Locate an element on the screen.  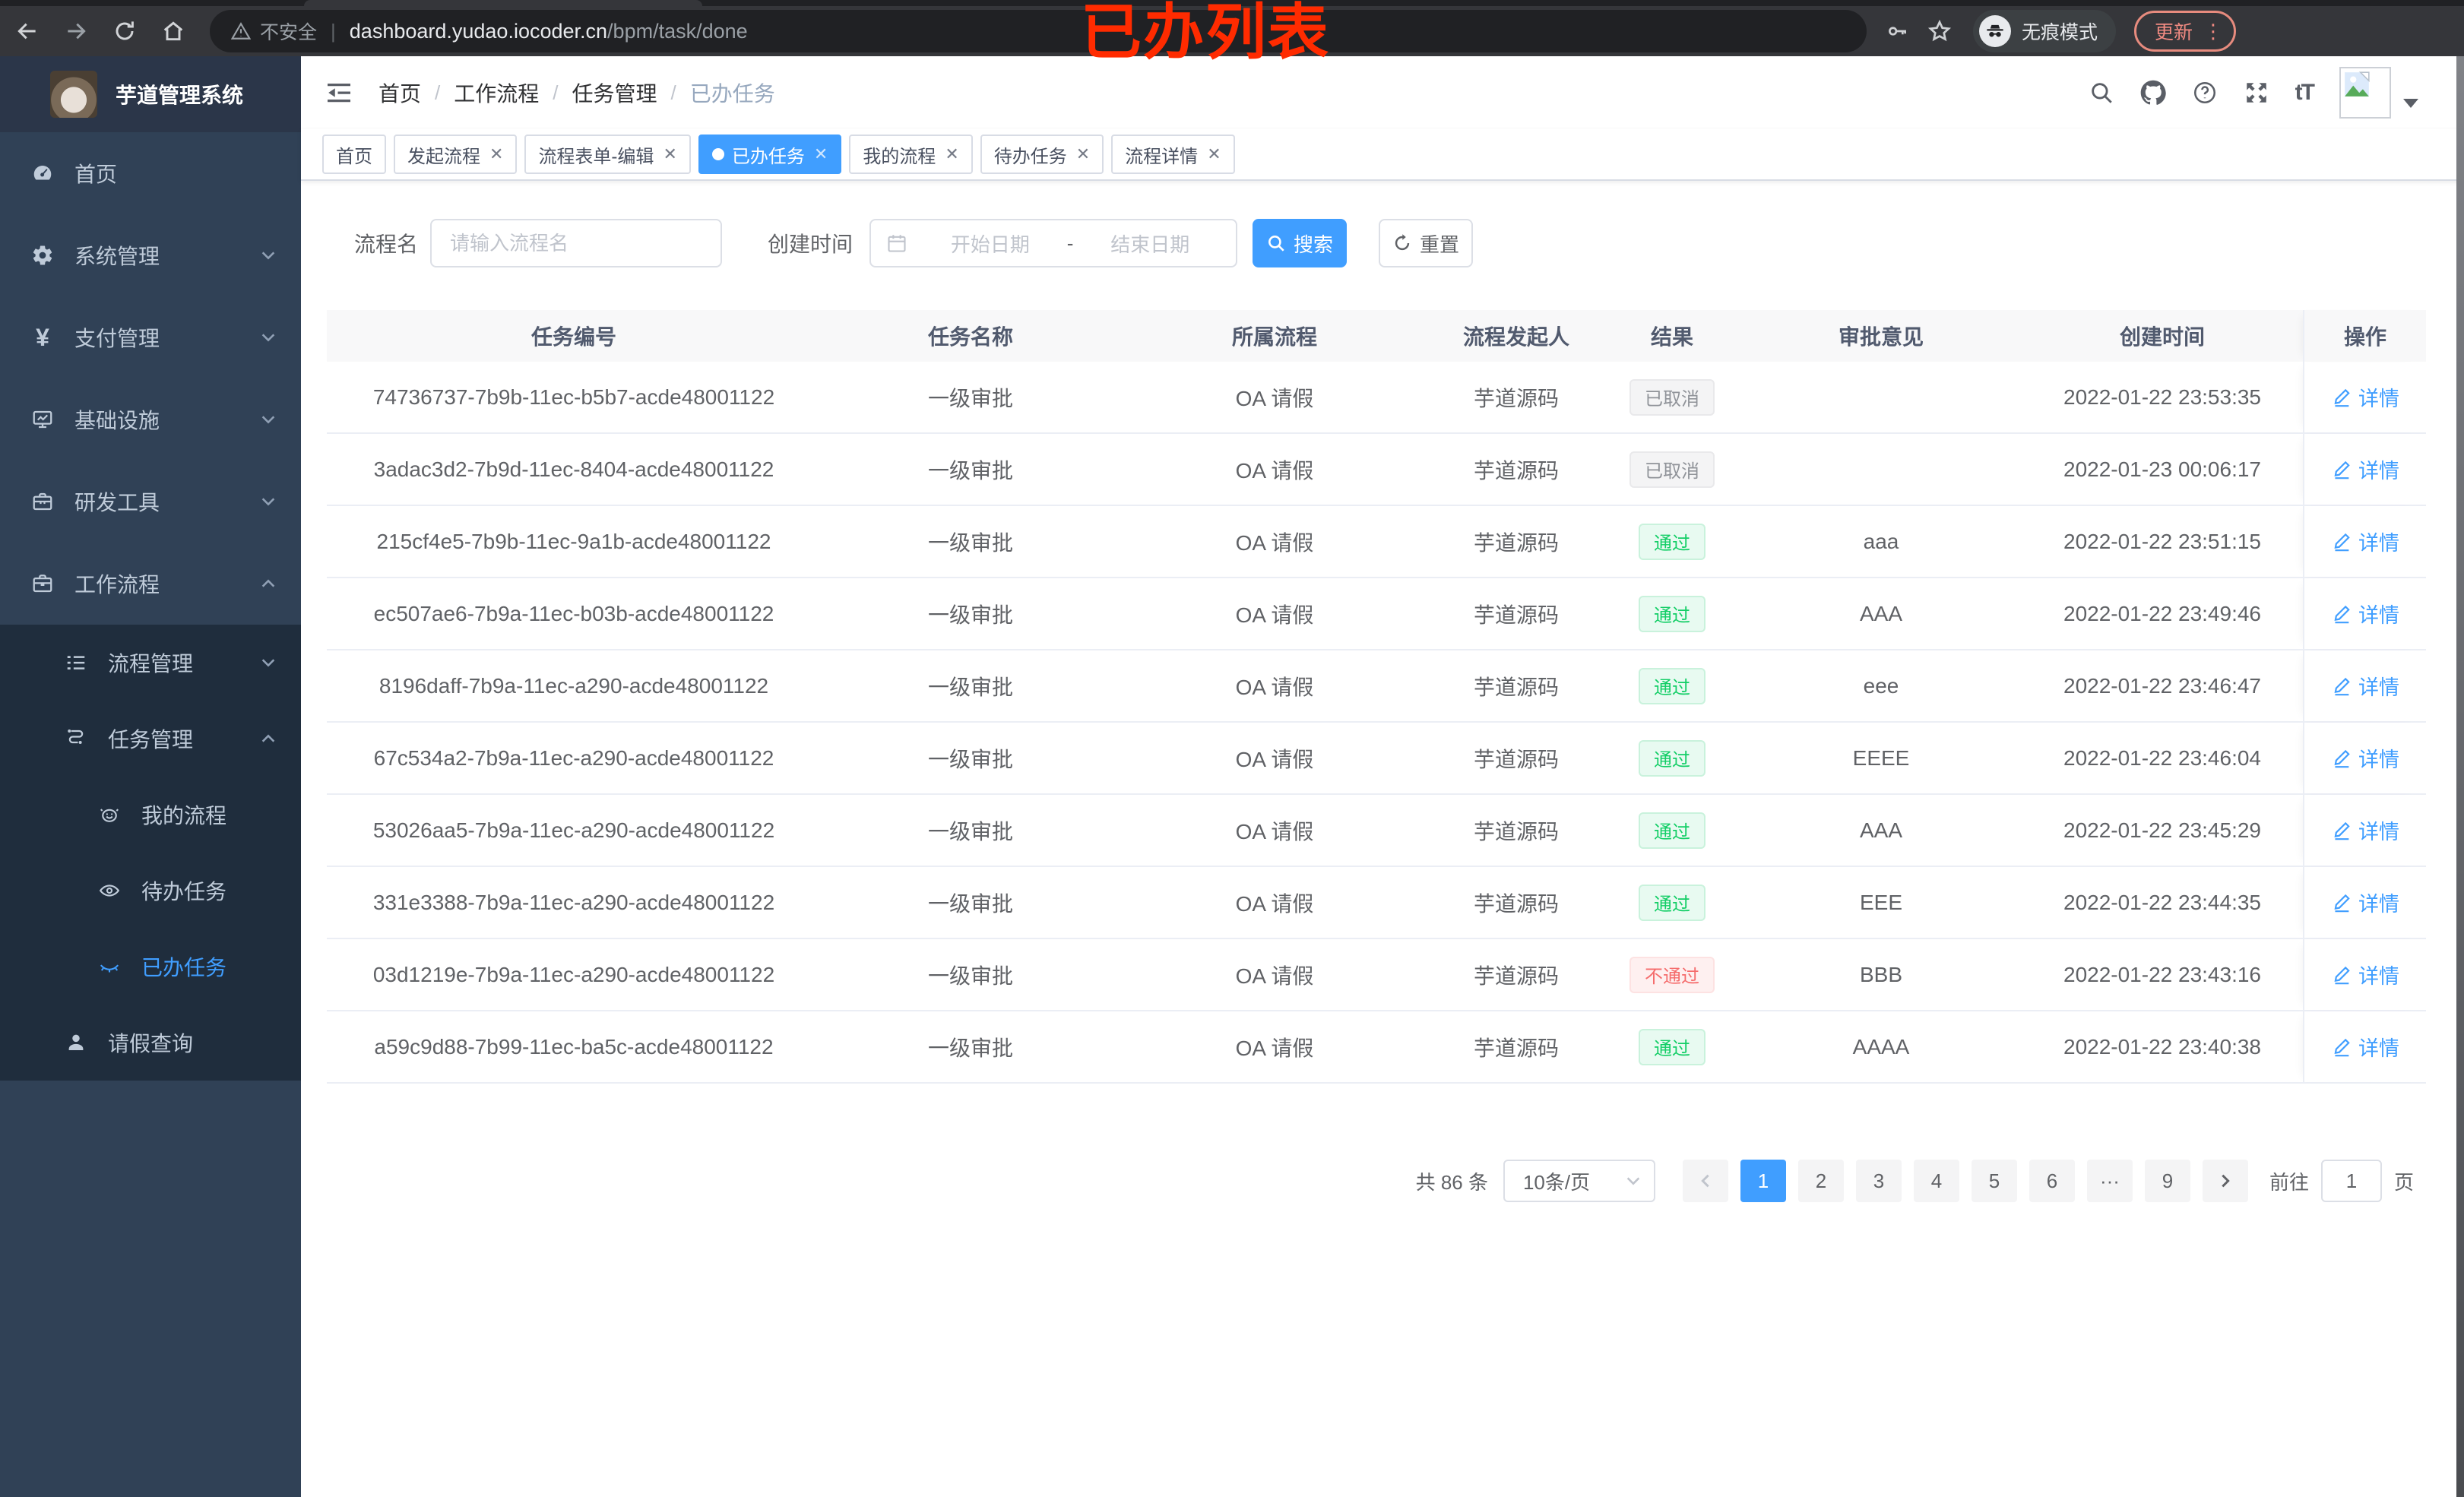
github-icon is located at coordinates (2153, 93).